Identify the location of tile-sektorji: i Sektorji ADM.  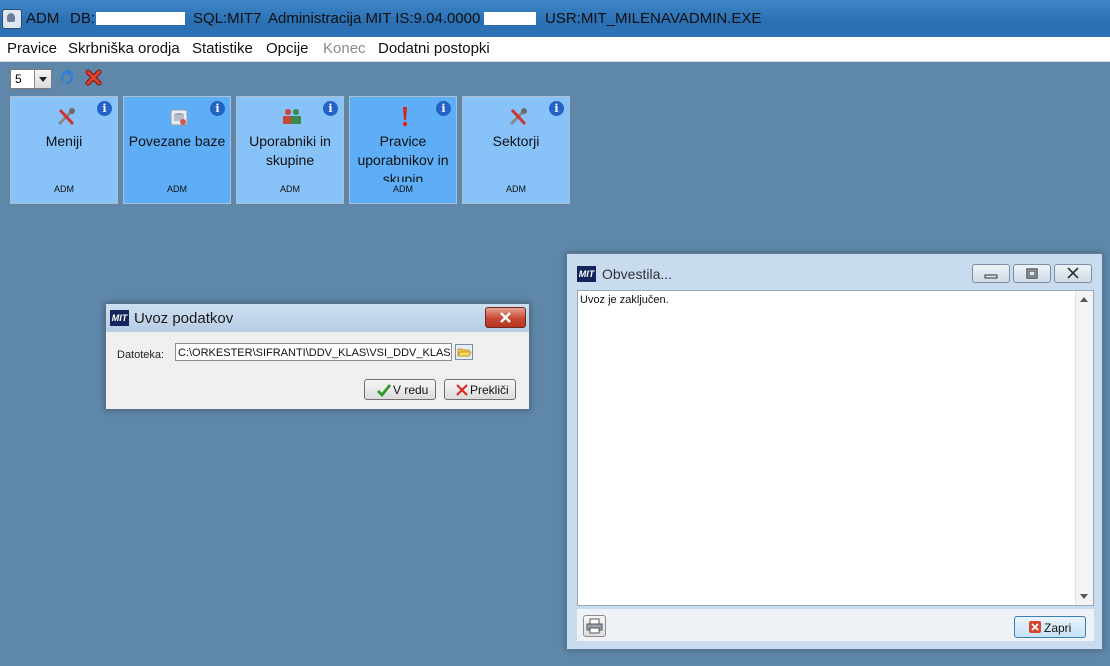
(516, 150).